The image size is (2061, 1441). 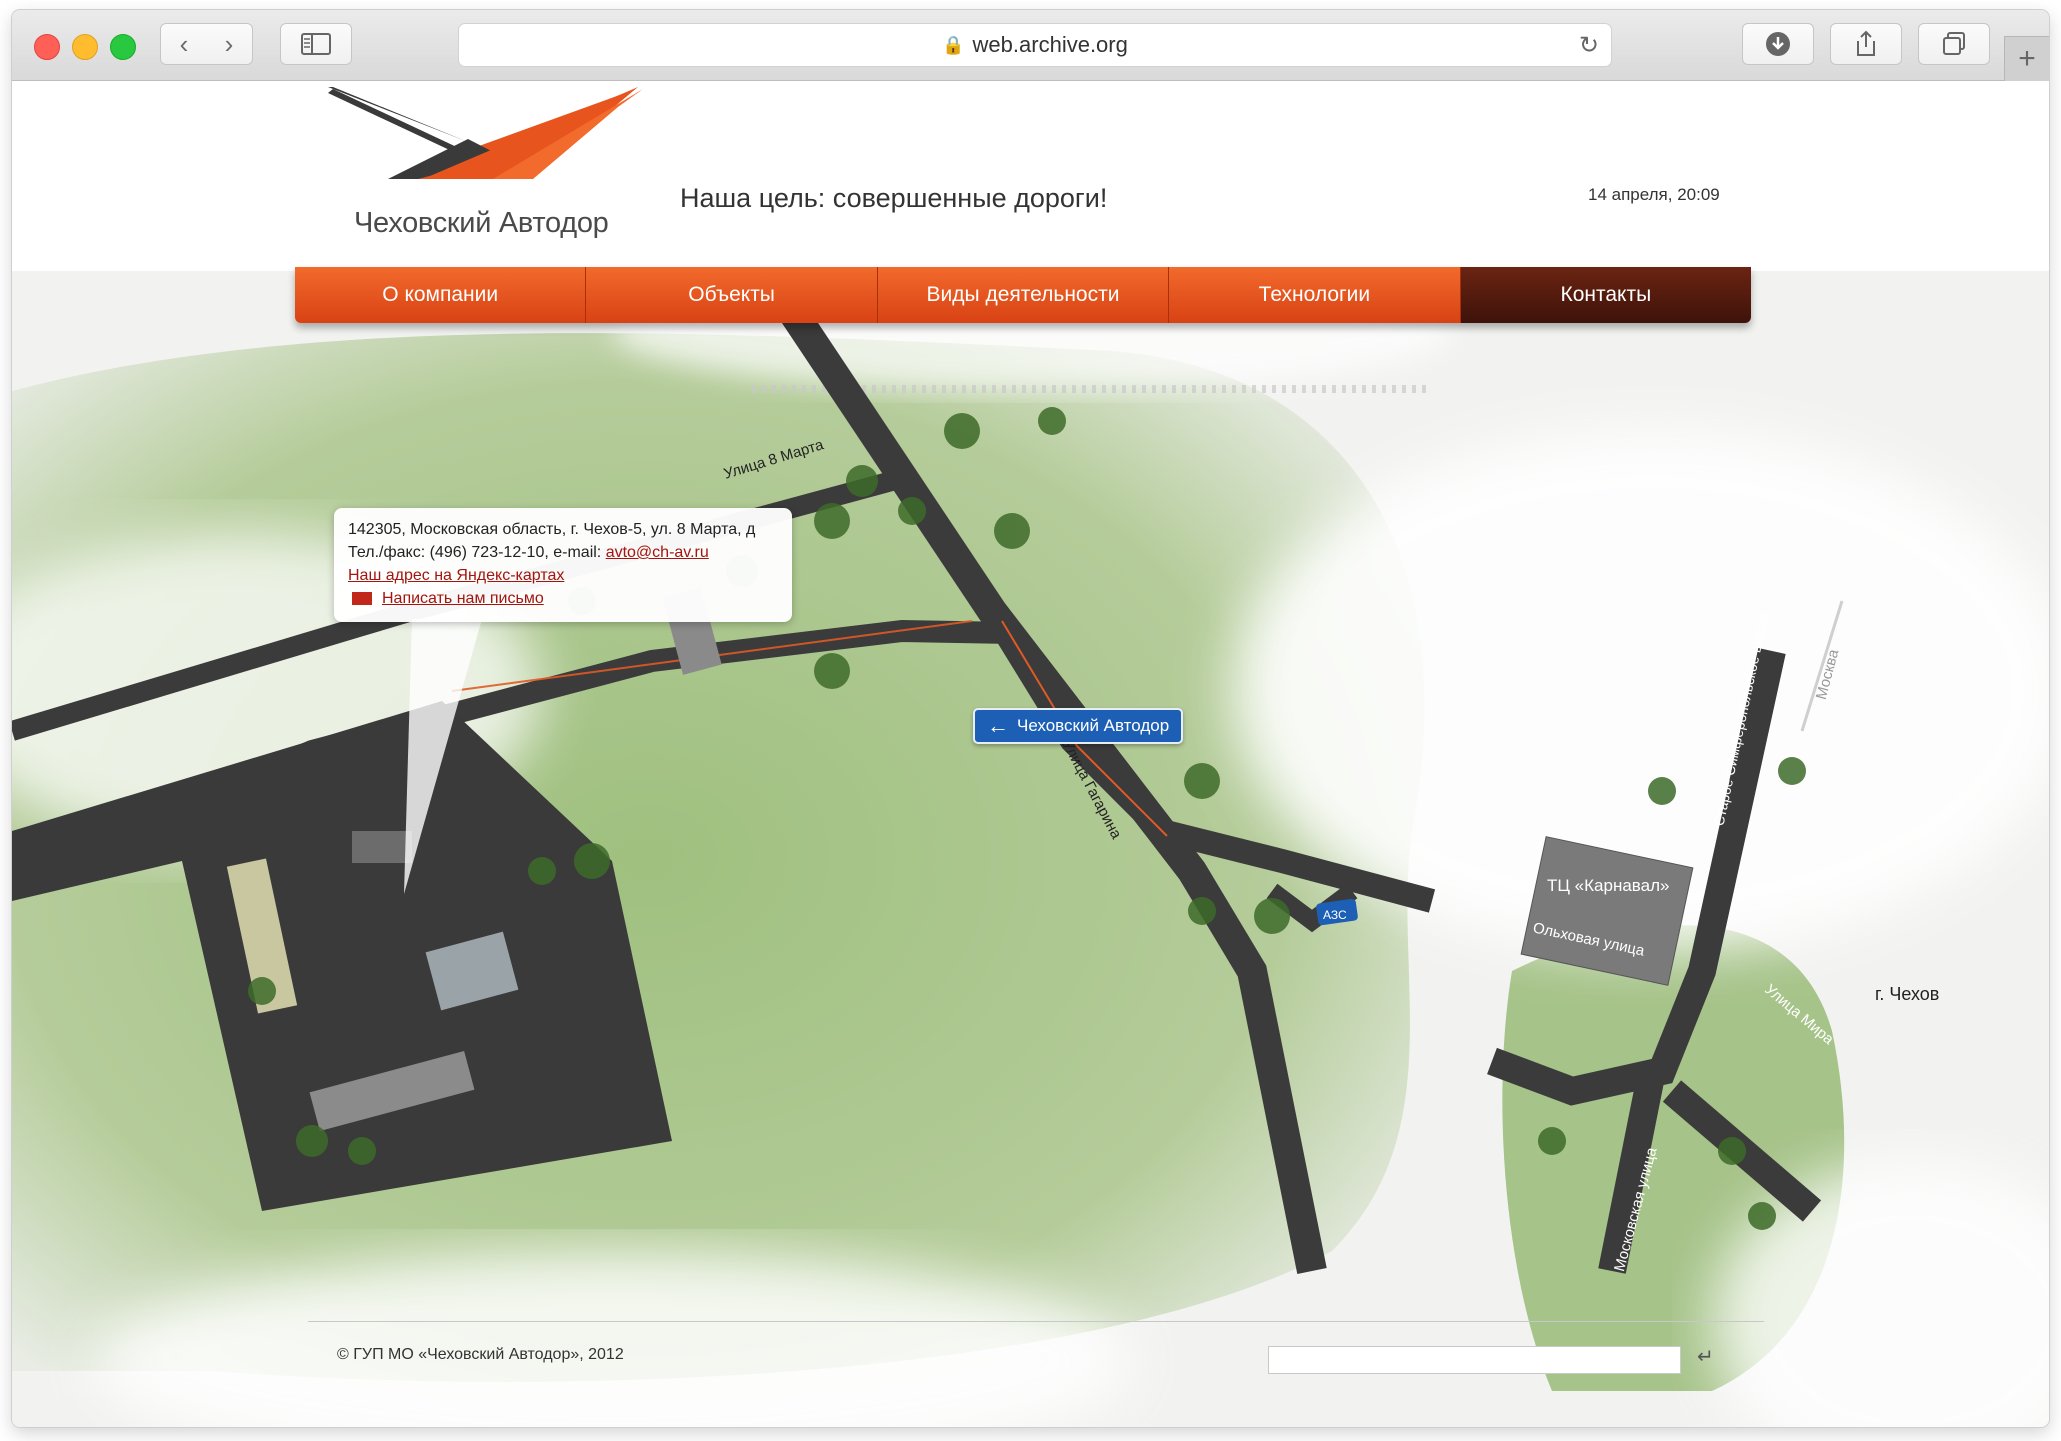 I want to click on url-text: web.archive.org, so click(x=1050, y=44).